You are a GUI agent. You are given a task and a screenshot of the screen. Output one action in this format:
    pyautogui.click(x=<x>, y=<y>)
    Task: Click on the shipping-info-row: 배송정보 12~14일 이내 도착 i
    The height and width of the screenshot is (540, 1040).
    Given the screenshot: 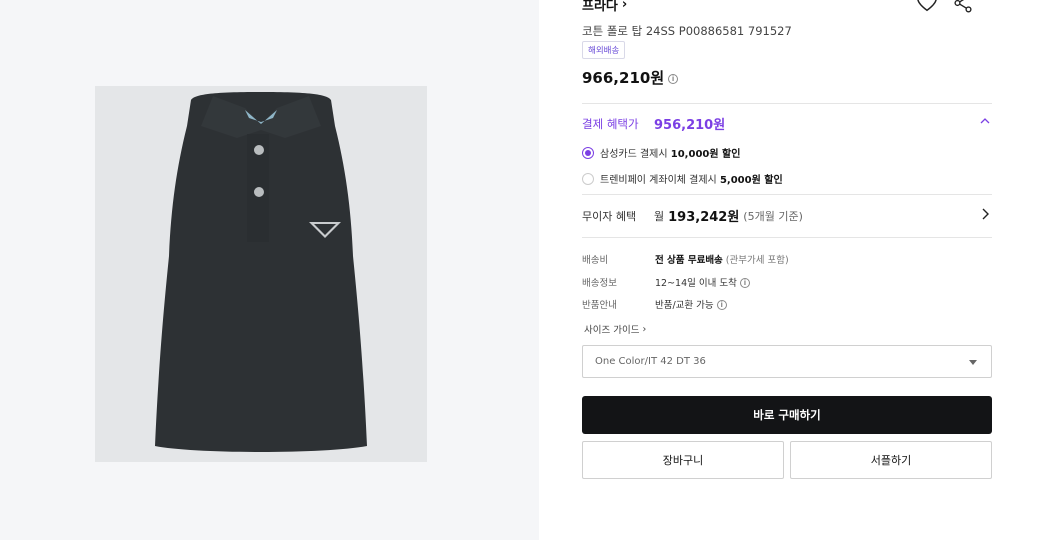 What is the action you would take?
    pyautogui.click(x=666, y=282)
    